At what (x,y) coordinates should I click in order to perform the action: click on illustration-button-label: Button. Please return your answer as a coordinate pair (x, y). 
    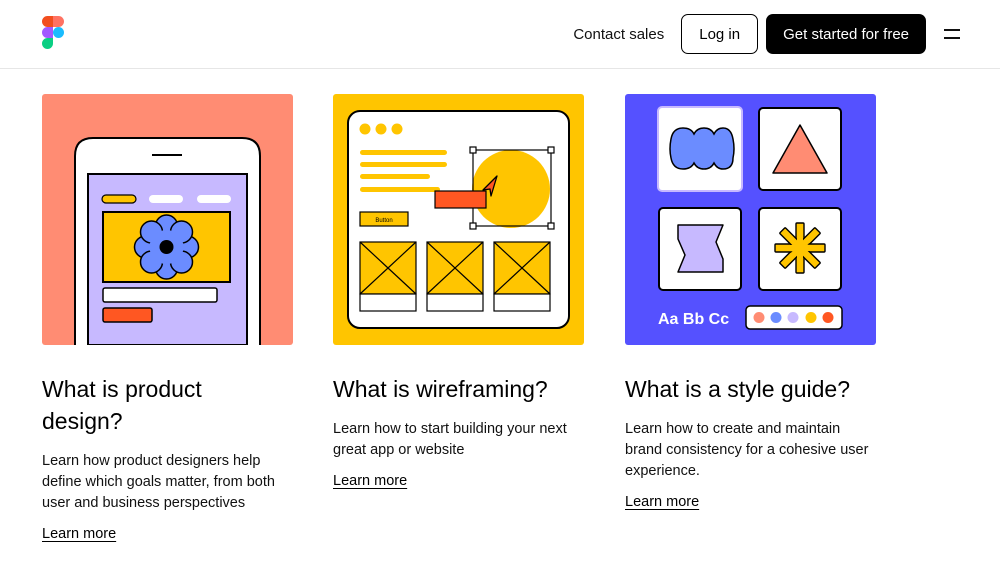
    Looking at the image, I should click on (383, 221).